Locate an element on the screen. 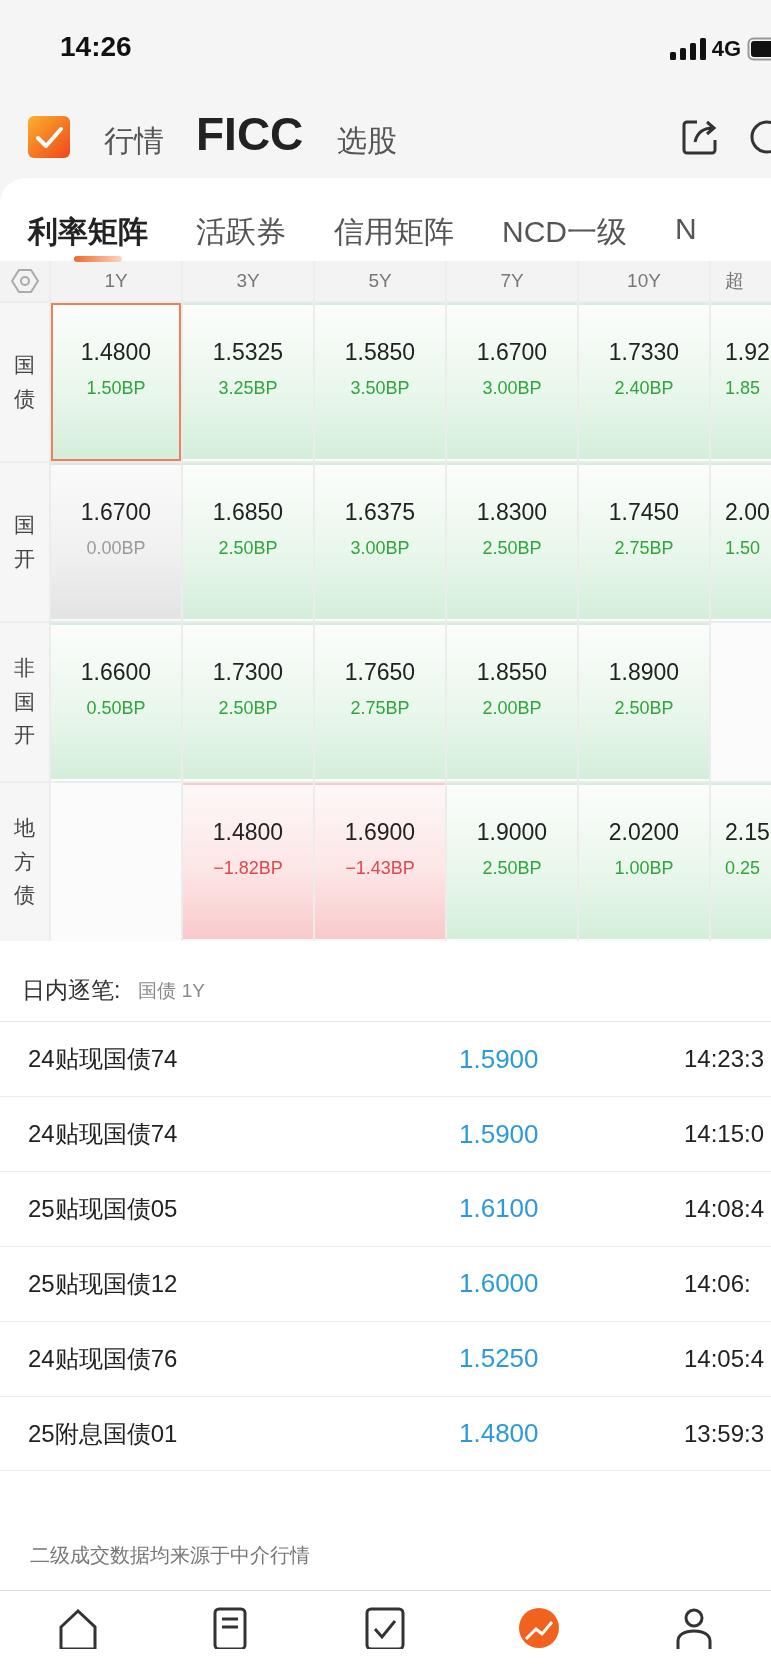 This screenshot has height=1667, width=771. trade-time: 14:23:3 is located at coordinates (725, 1059).